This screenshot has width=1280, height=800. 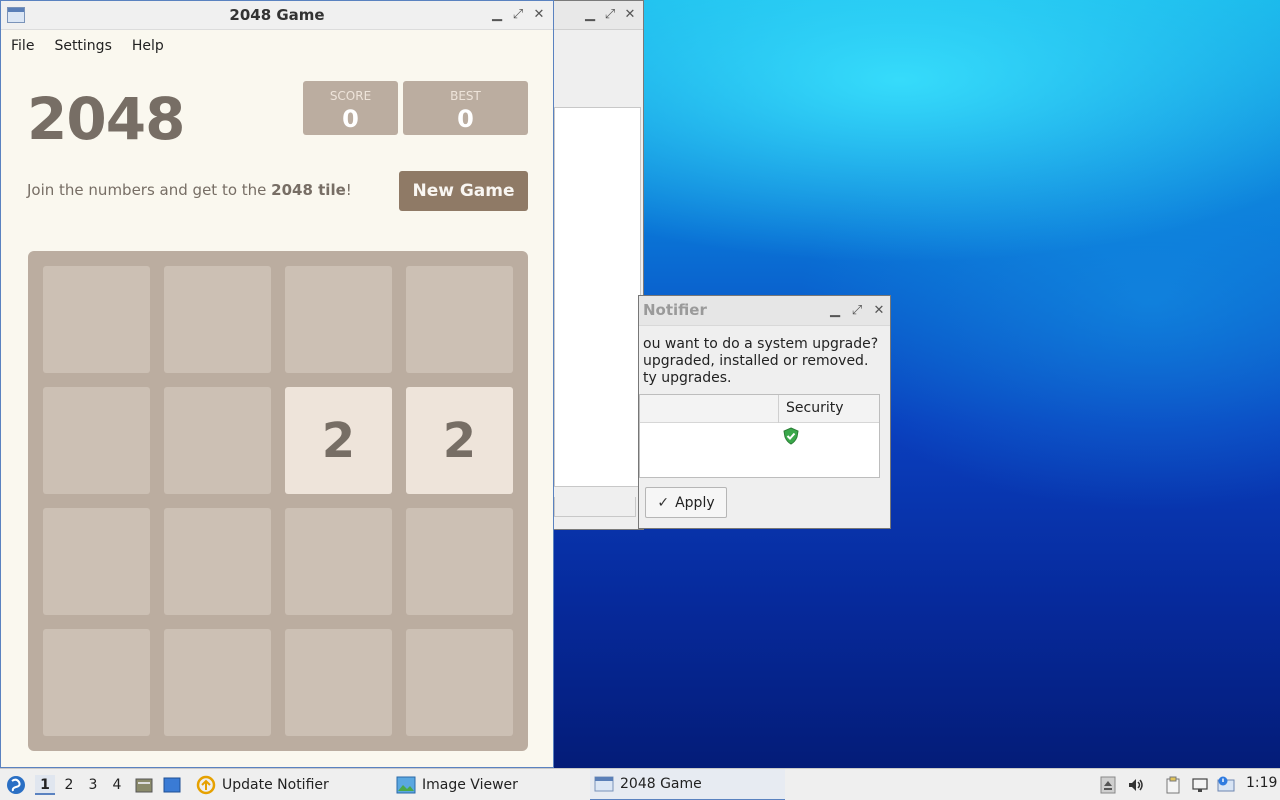 What do you see at coordinates (465, 119) in the screenshot?
I see `best-value: 0` at bounding box center [465, 119].